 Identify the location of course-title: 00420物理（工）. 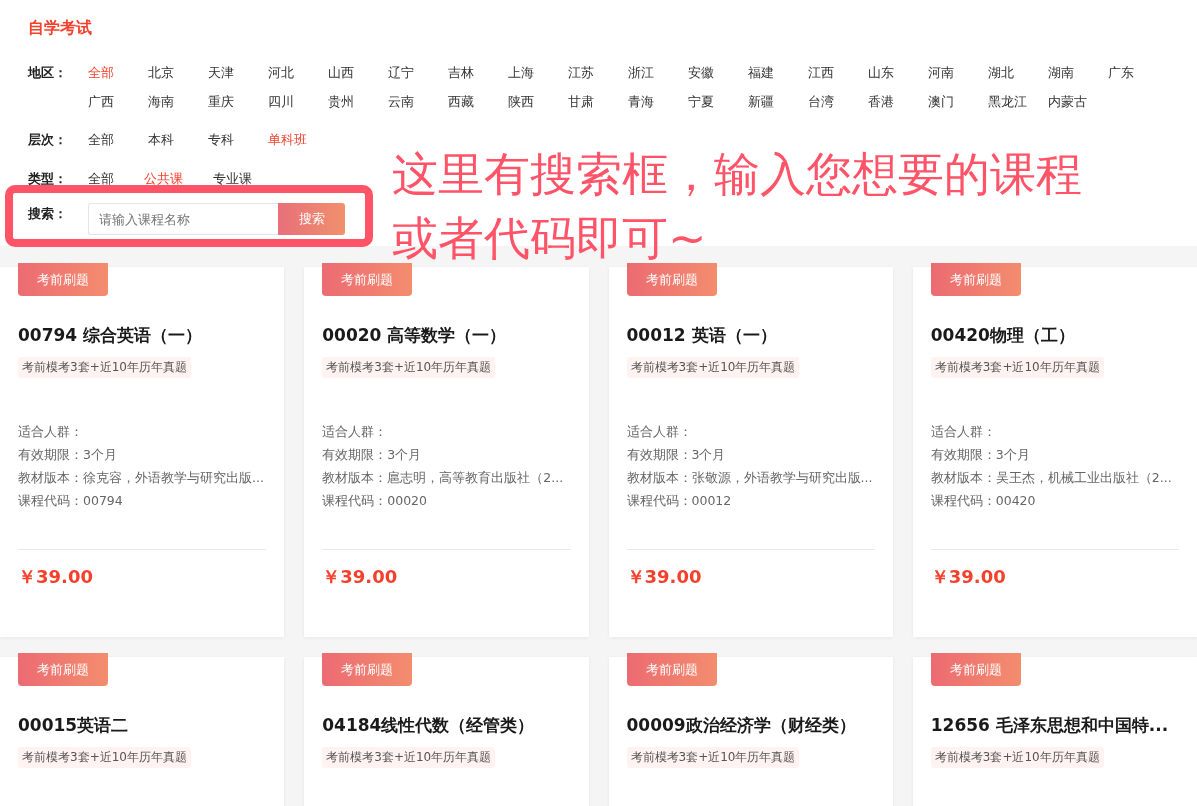
(1003, 335).